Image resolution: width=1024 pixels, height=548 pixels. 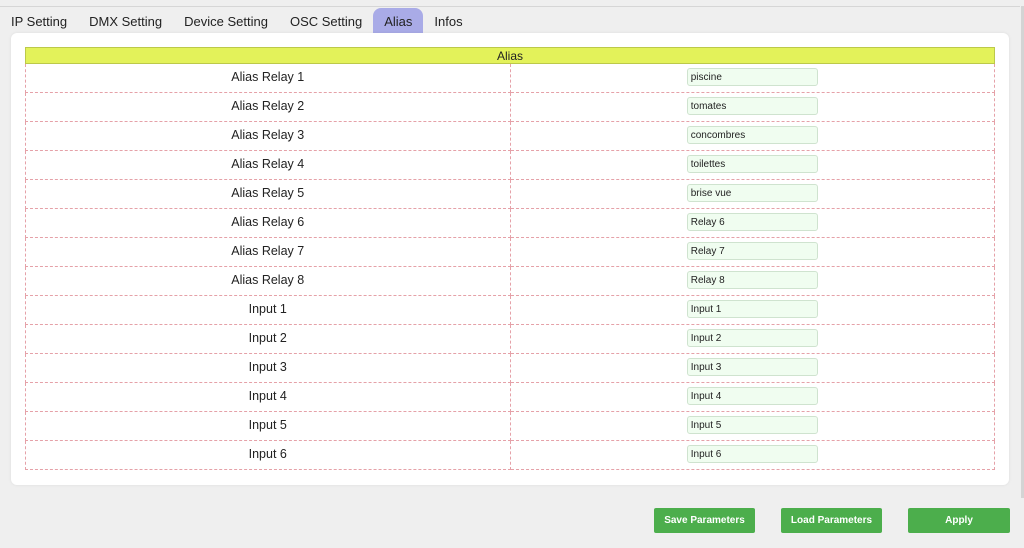 What do you see at coordinates (268, 252) in the screenshot?
I see `alias-relay-7-label: Alias Relay 7` at bounding box center [268, 252].